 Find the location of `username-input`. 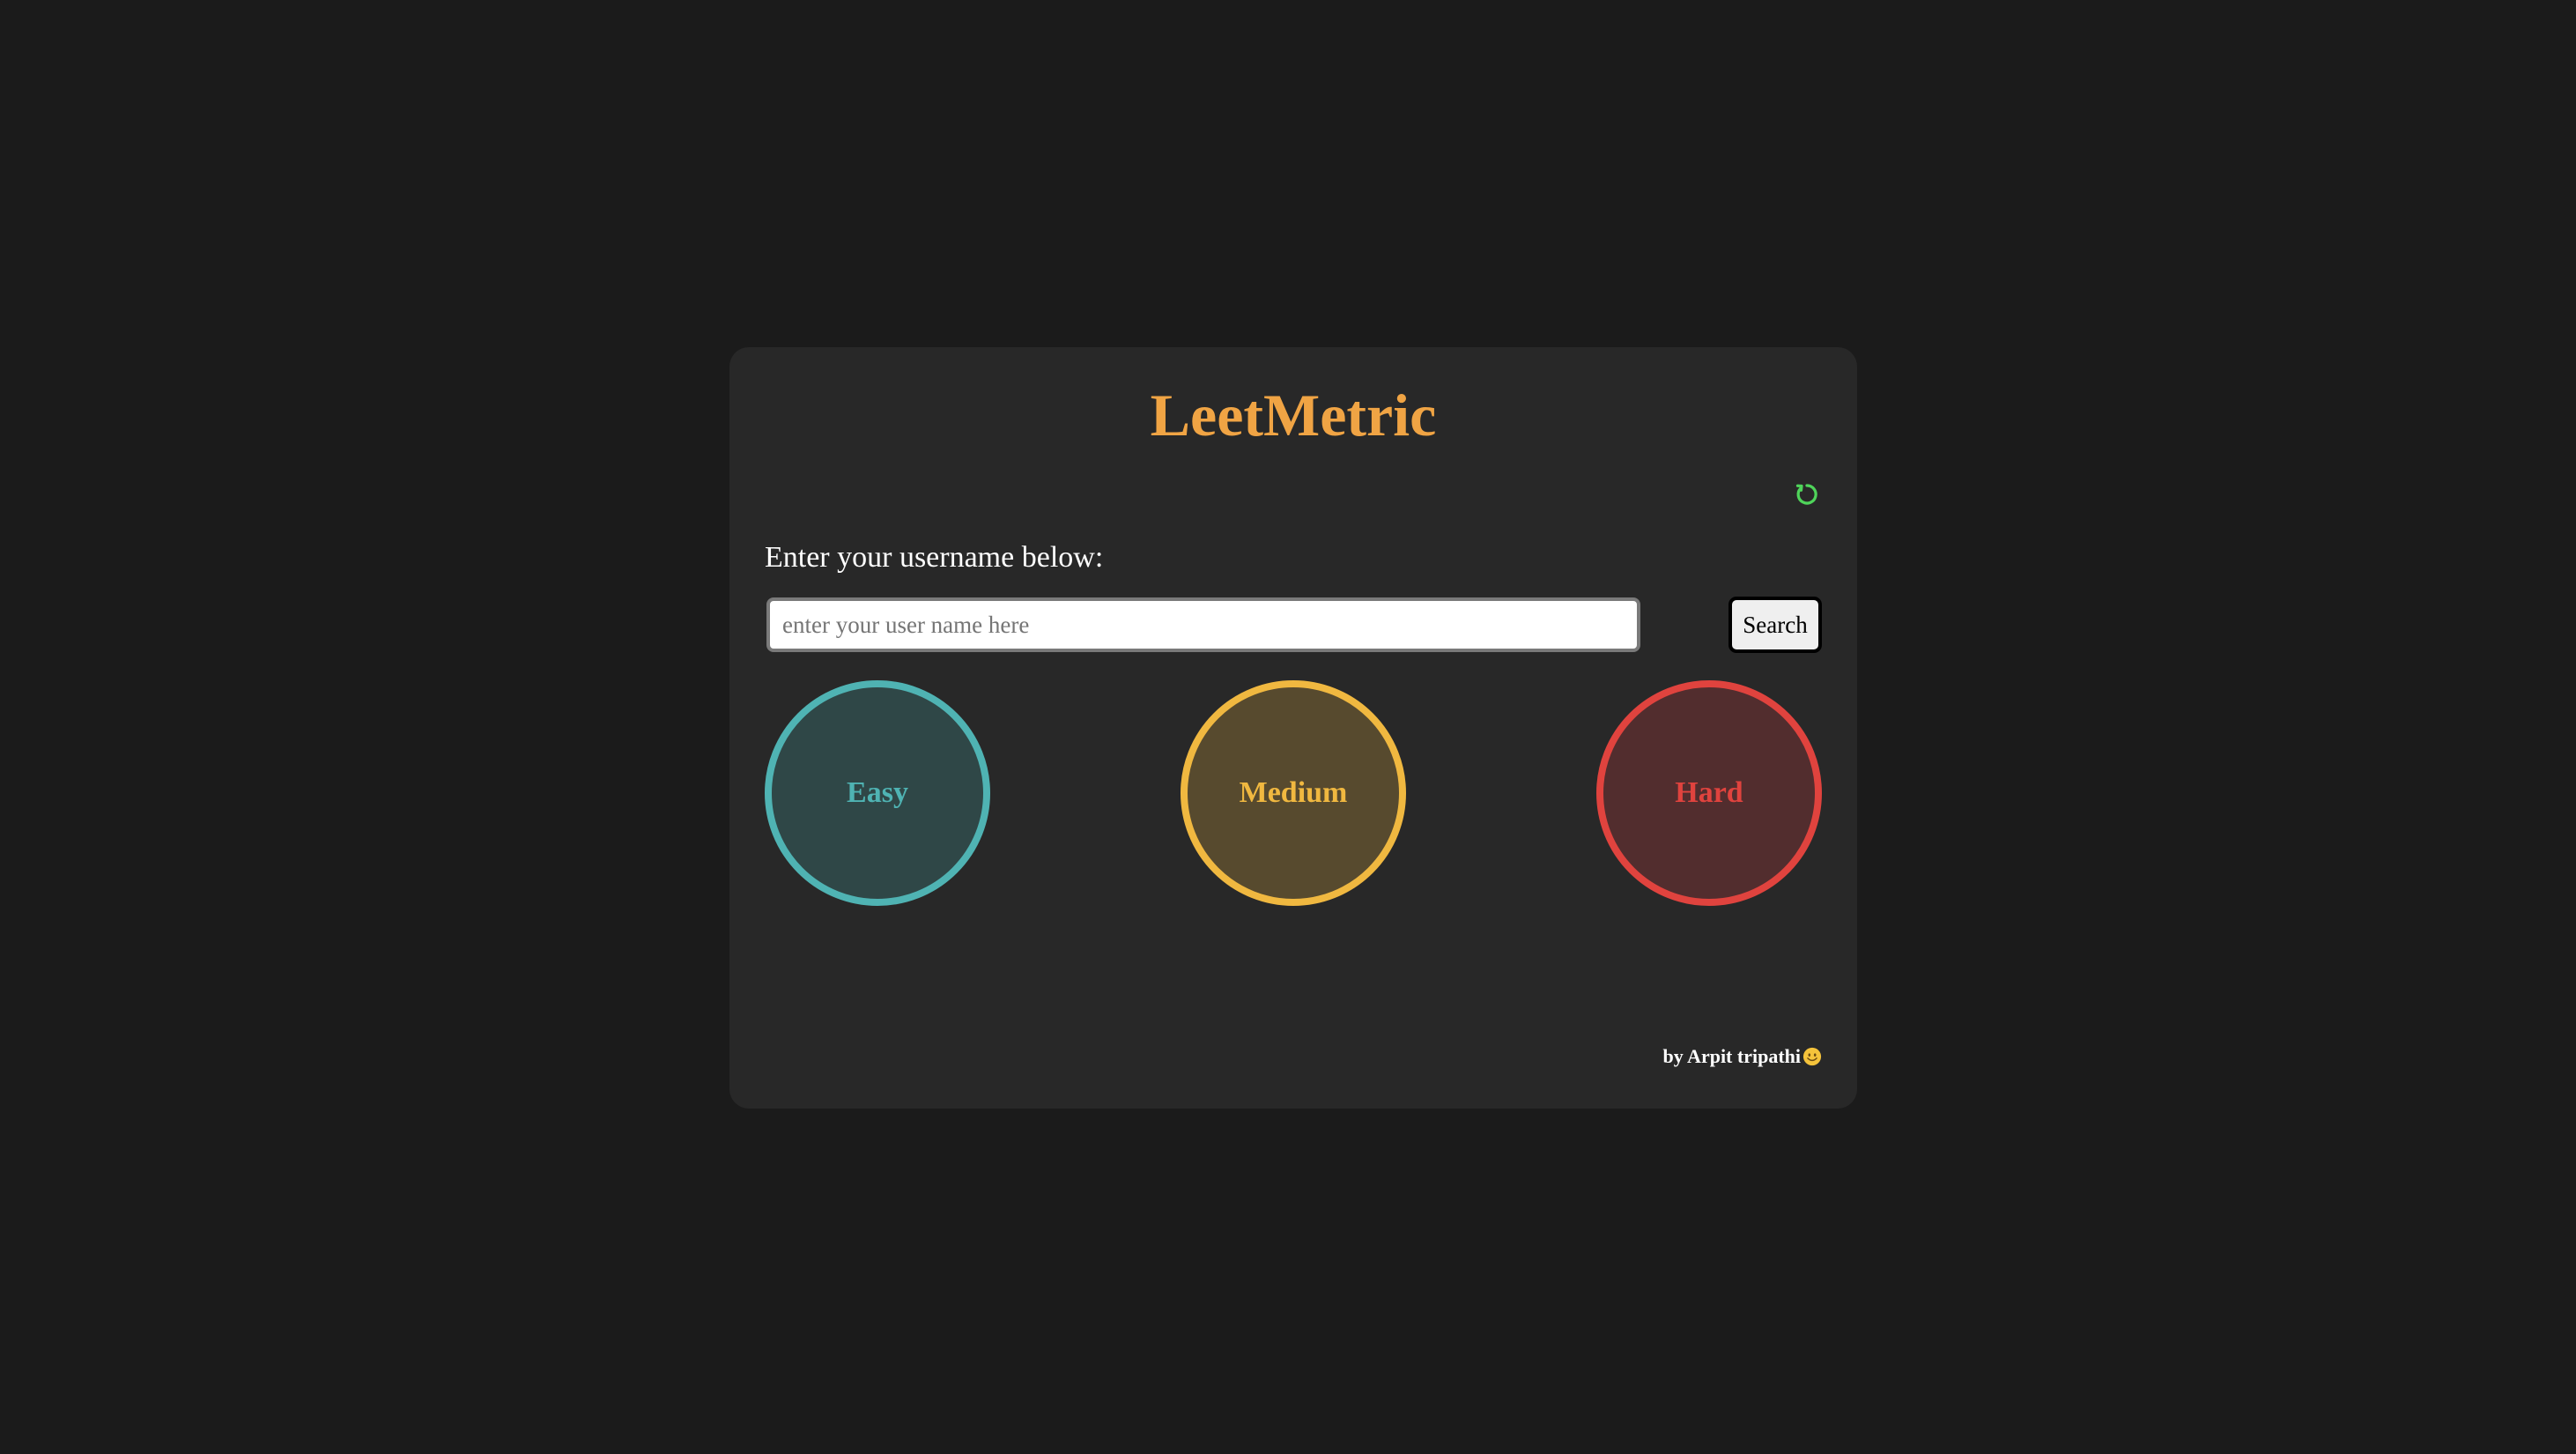

username-input is located at coordinates (1203, 625).